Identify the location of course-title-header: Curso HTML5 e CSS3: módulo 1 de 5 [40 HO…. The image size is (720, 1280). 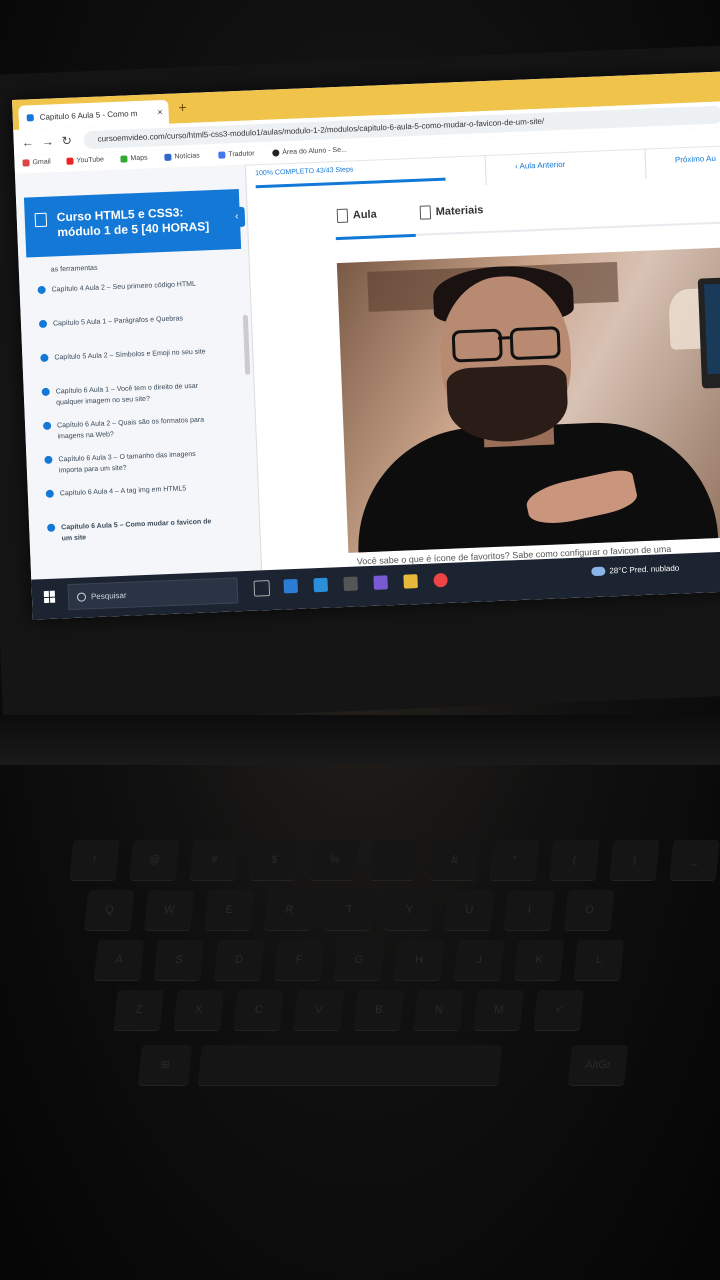
(132, 223).